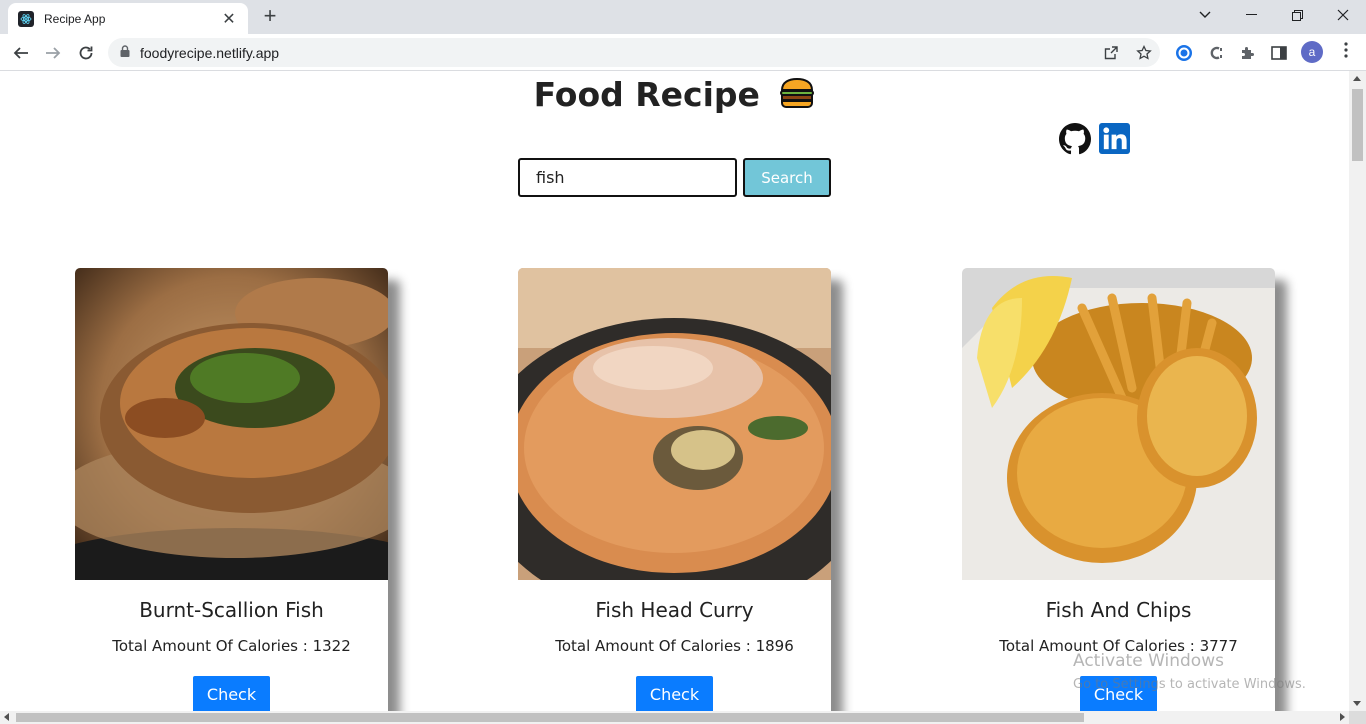 This screenshot has height=724, width=1366. I want to click on scroll-down-arrow-icon, so click(1357, 703).